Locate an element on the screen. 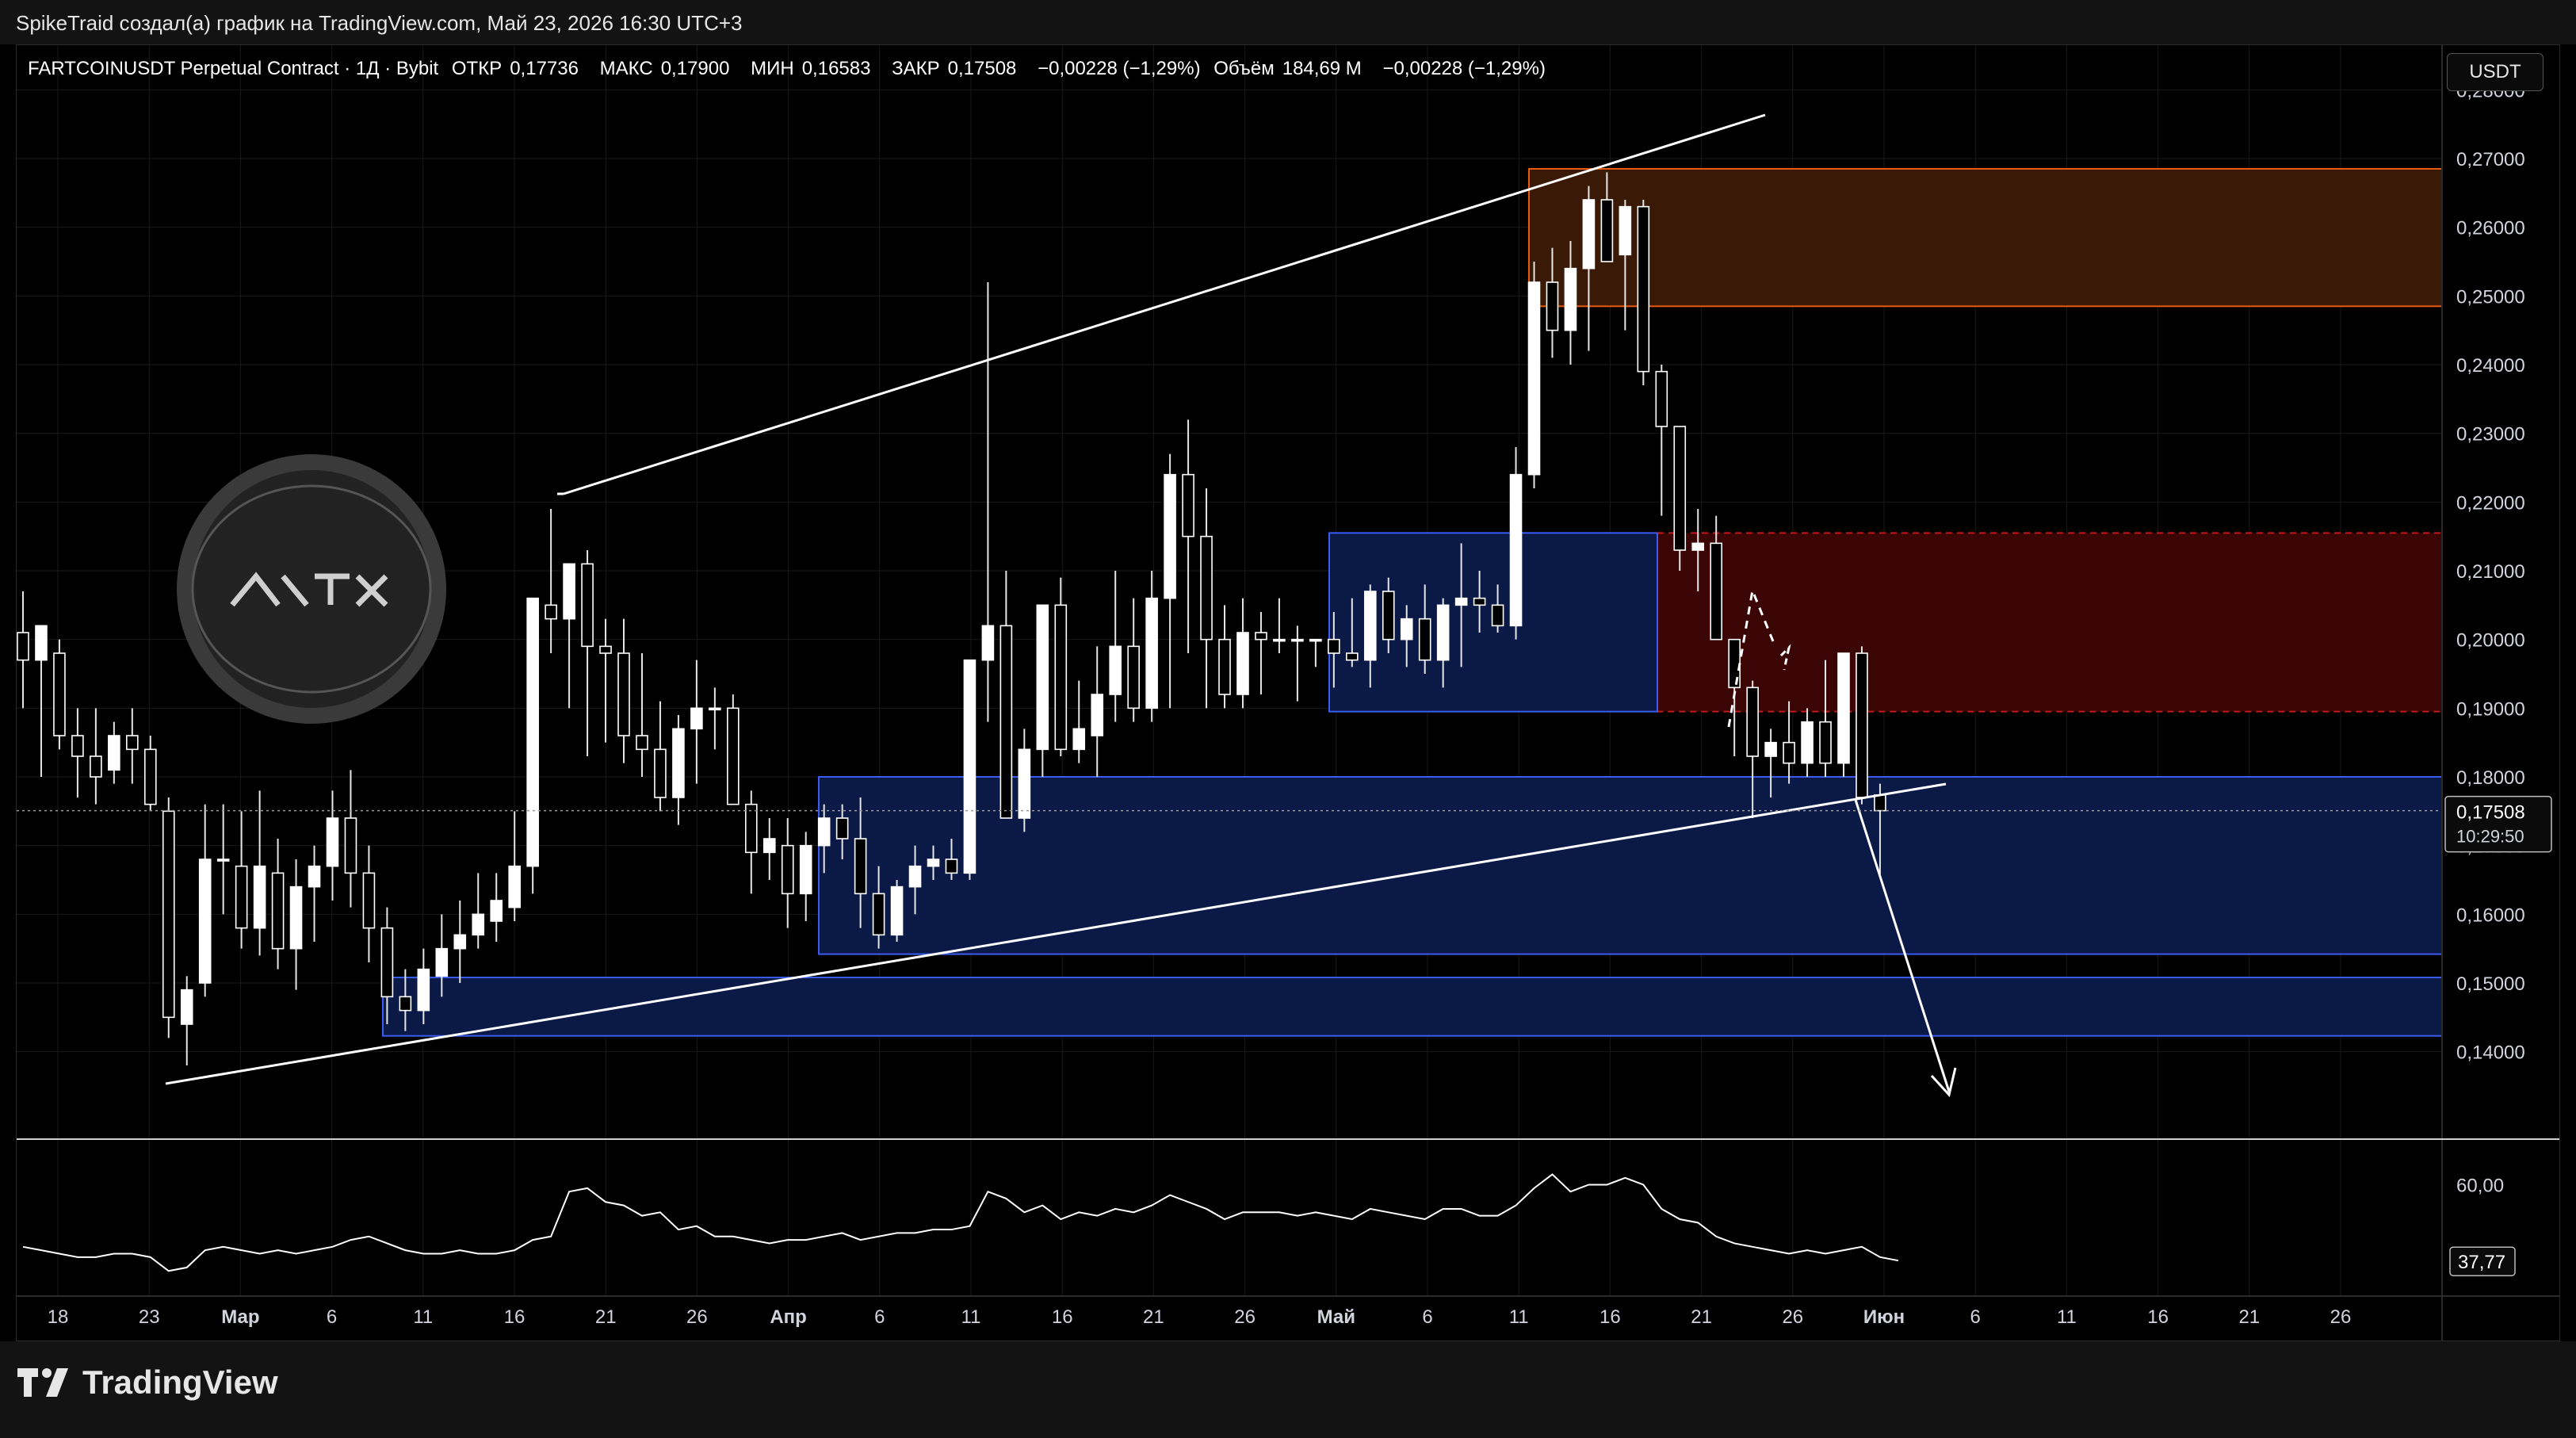 This screenshot has width=2576, height=1438. time-tick-label: Июн is located at coordinates (1884, 1317).